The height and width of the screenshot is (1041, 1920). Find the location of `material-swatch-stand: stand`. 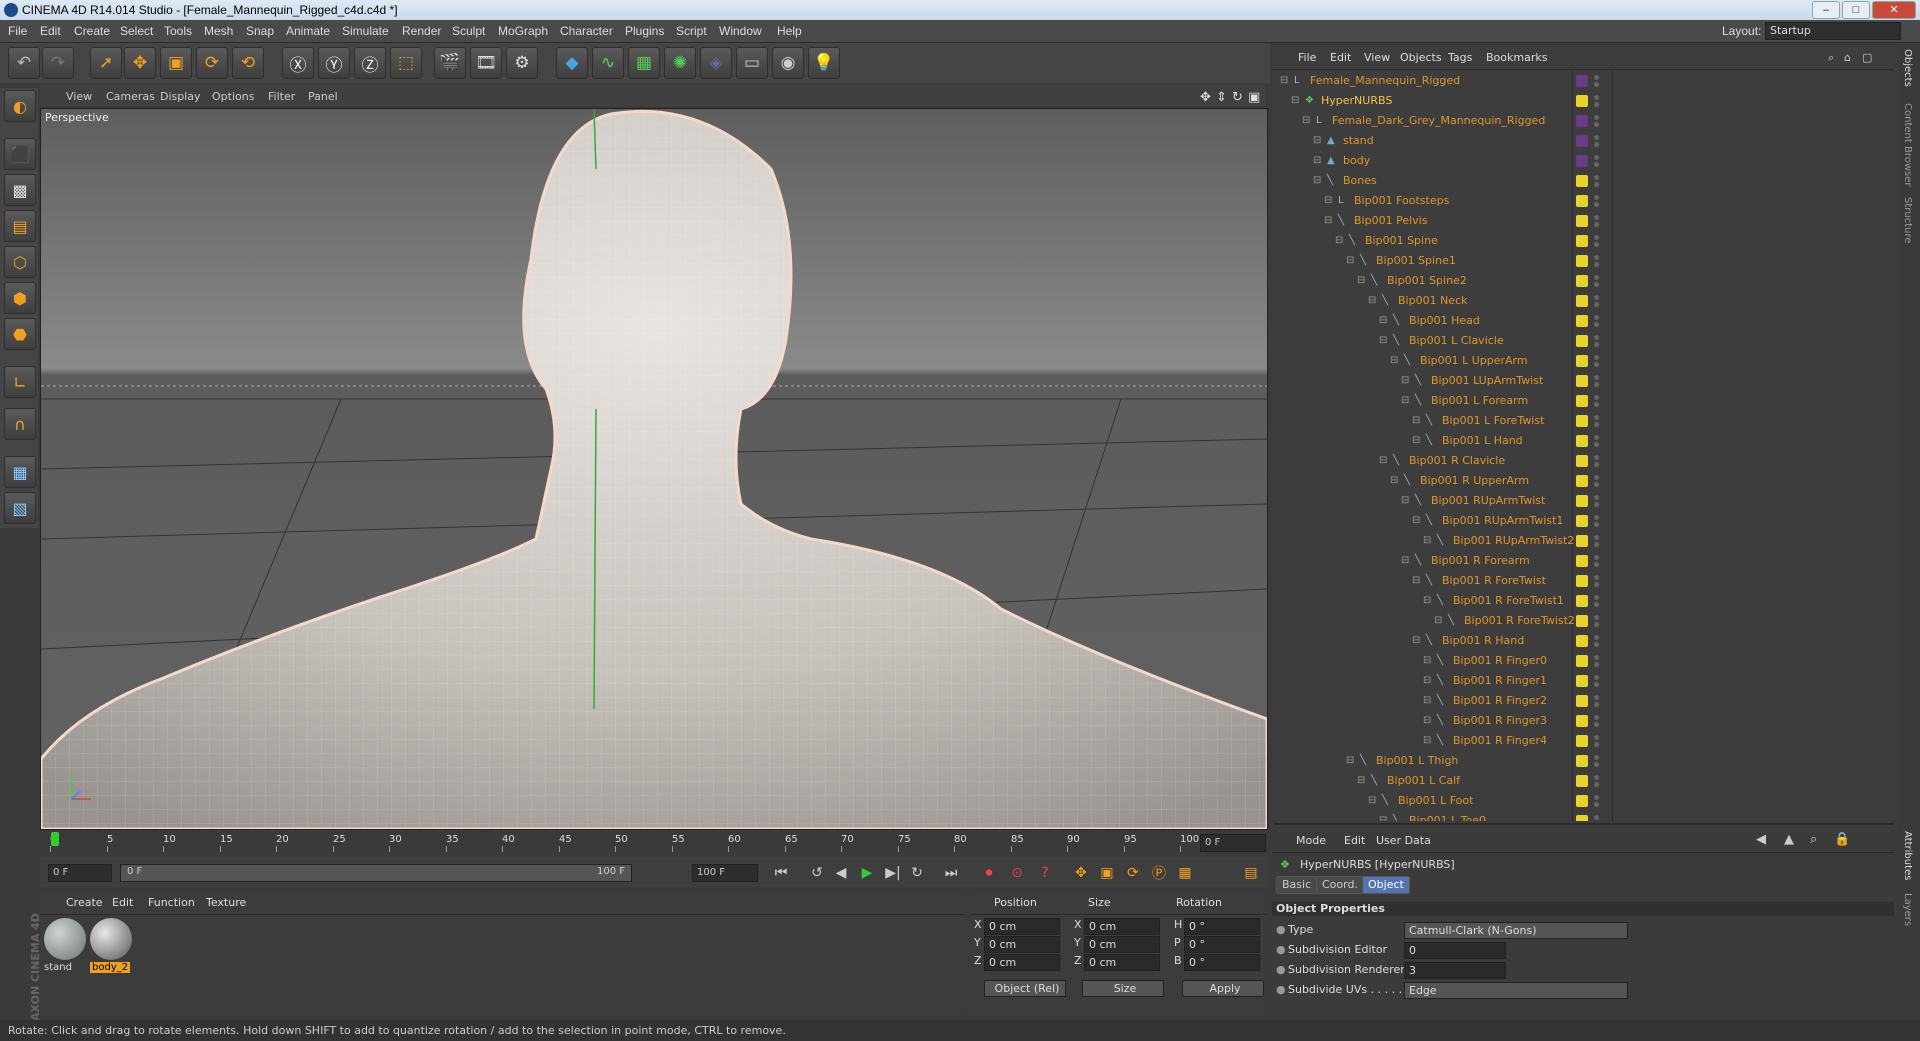

material-swatch-stand: stand is located at coordinates (64, 943).